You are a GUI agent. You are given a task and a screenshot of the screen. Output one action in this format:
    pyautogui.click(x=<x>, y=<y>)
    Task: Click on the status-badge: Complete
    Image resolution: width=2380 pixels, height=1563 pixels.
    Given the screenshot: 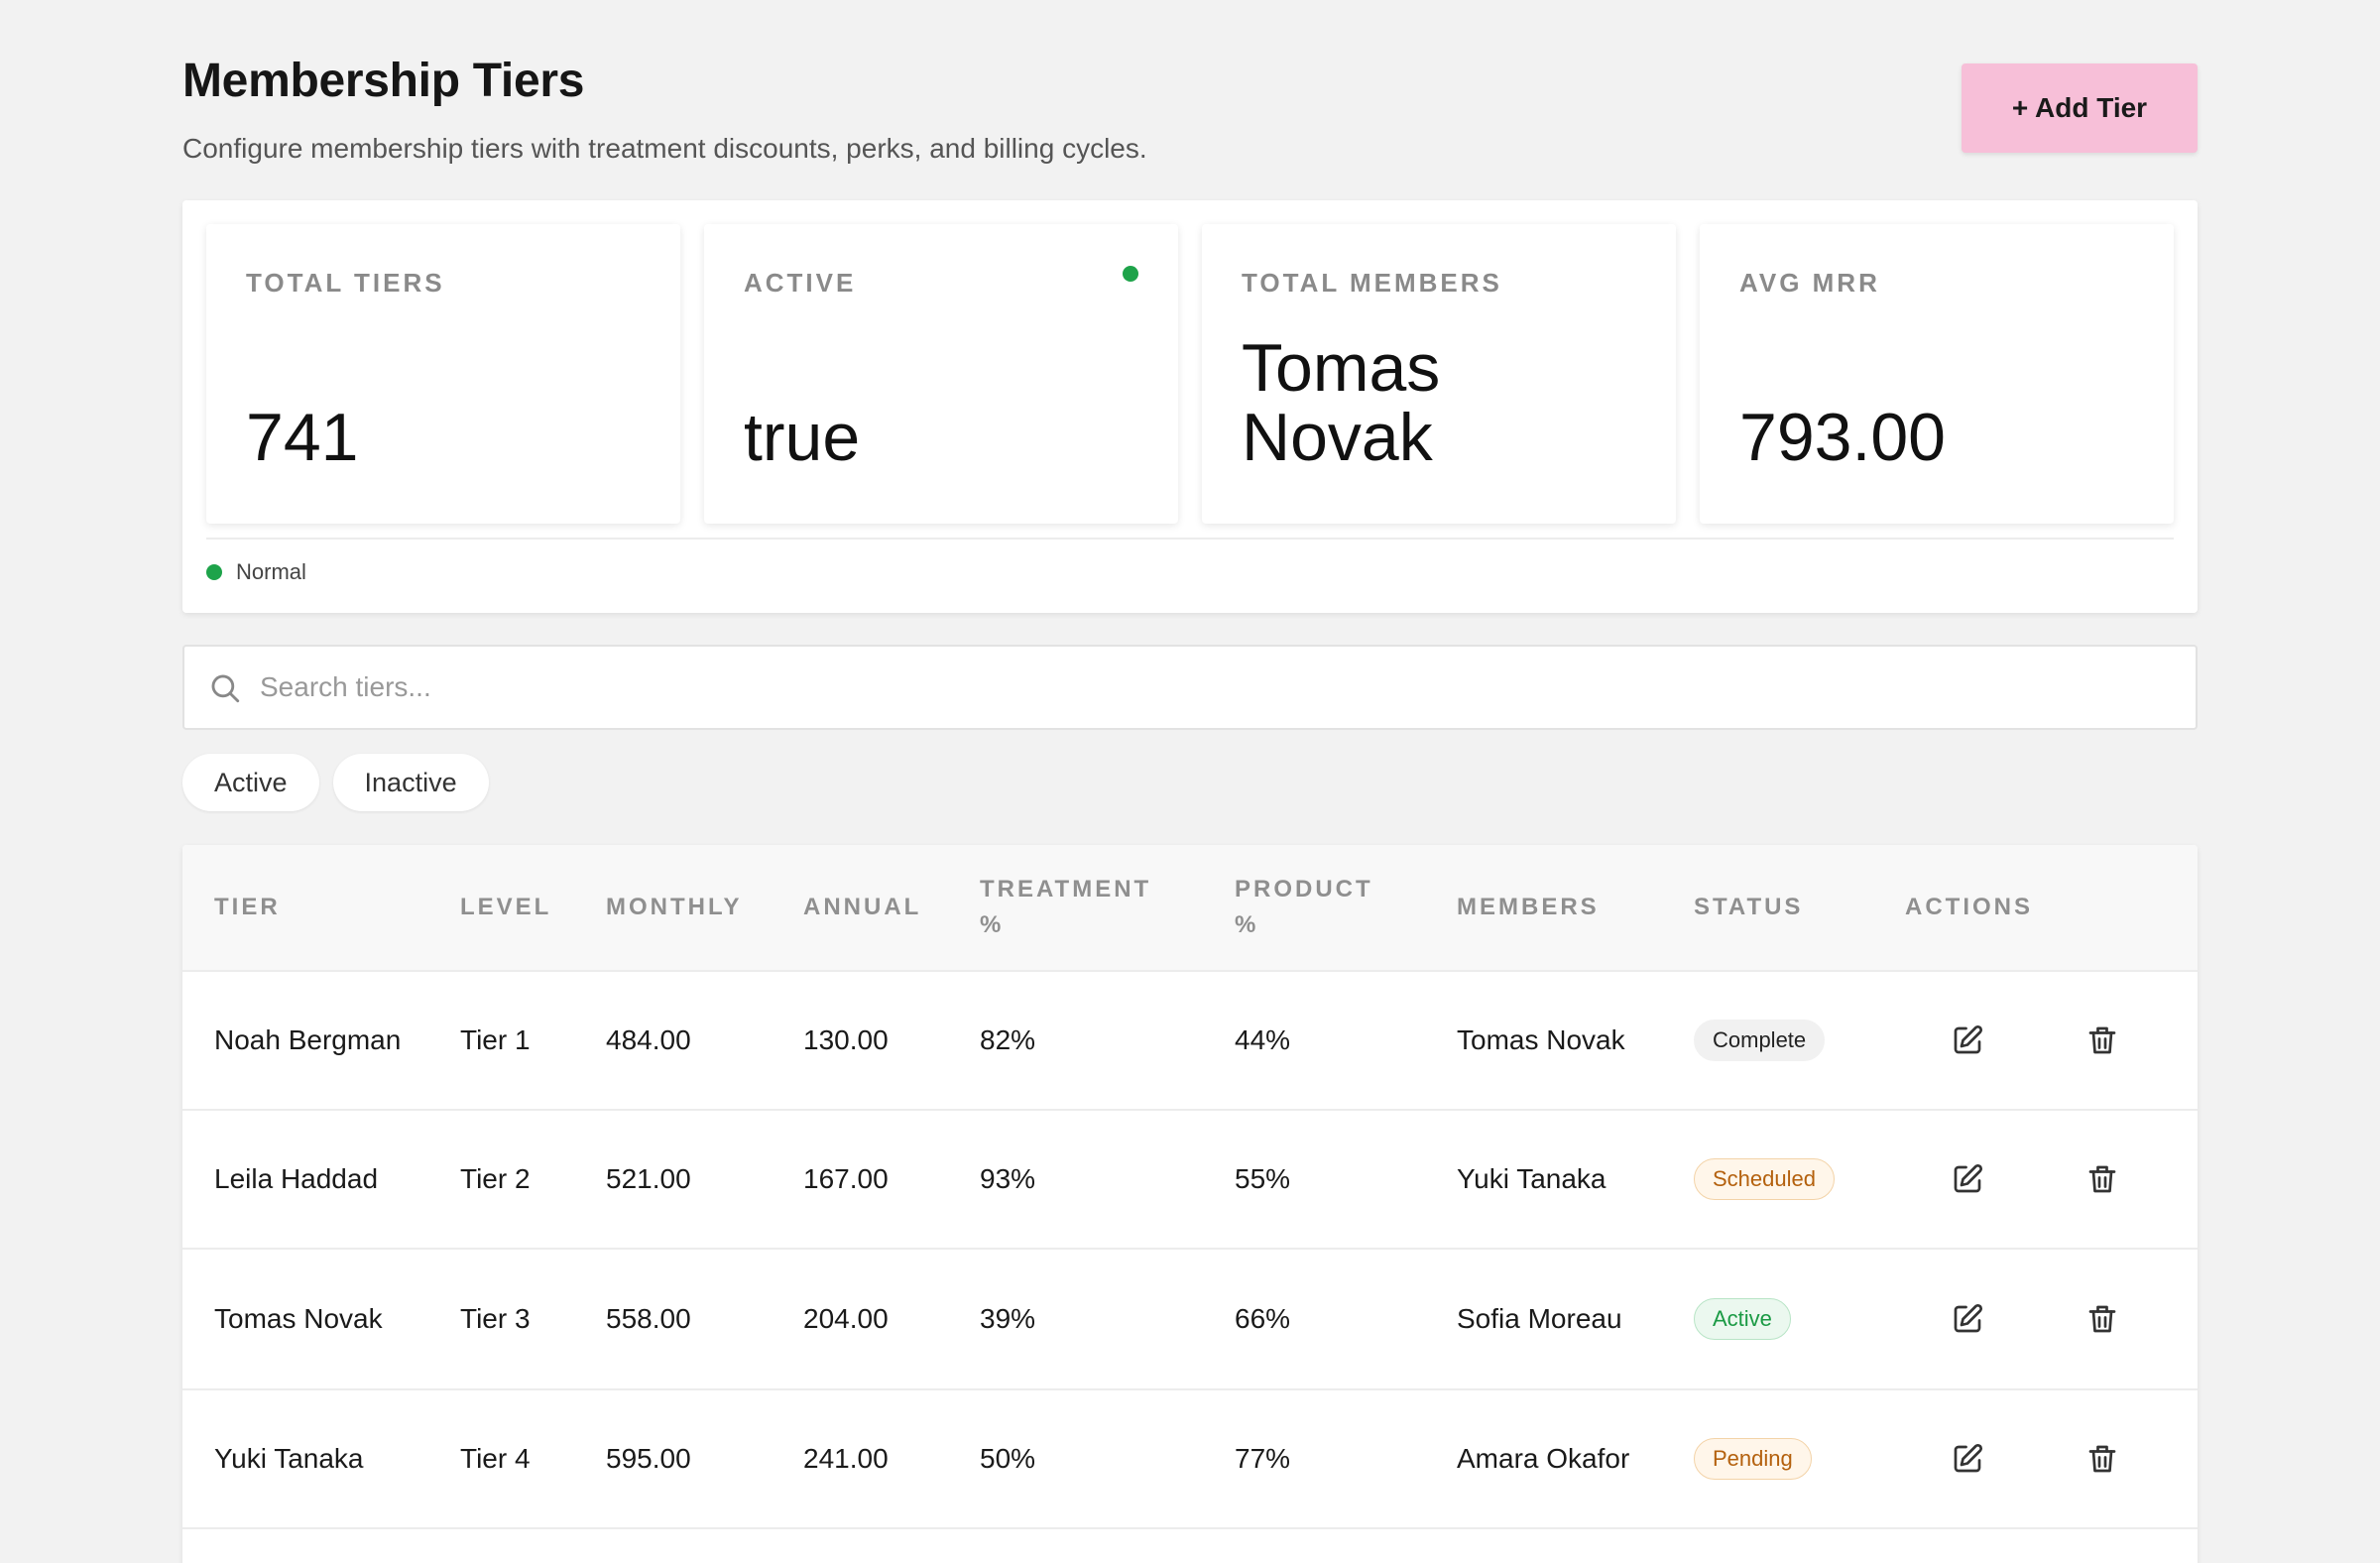 What is the action you would take?
    pyautogui.click(x=1760, y=1040)
    